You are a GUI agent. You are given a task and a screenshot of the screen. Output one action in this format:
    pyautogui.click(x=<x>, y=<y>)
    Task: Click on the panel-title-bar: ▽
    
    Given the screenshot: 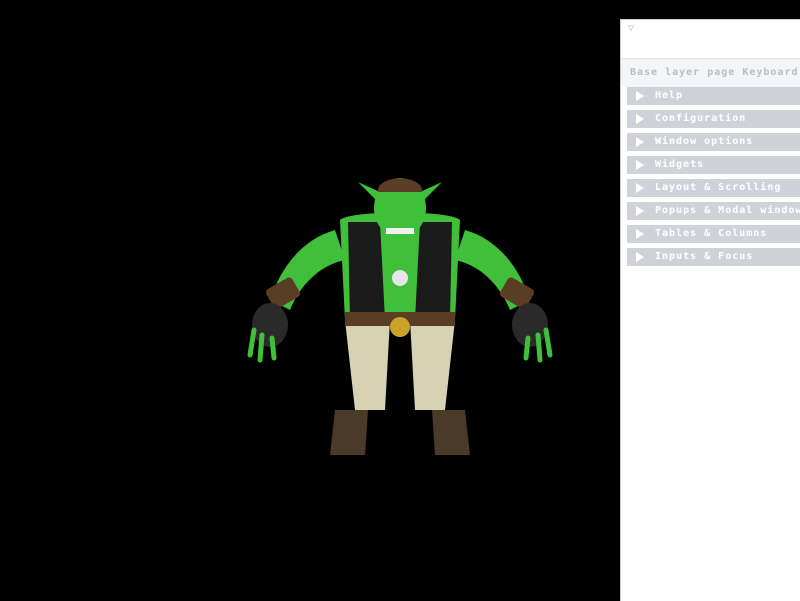 What is the action you would take?
    pyautogui.click(x=710, y=39)
    